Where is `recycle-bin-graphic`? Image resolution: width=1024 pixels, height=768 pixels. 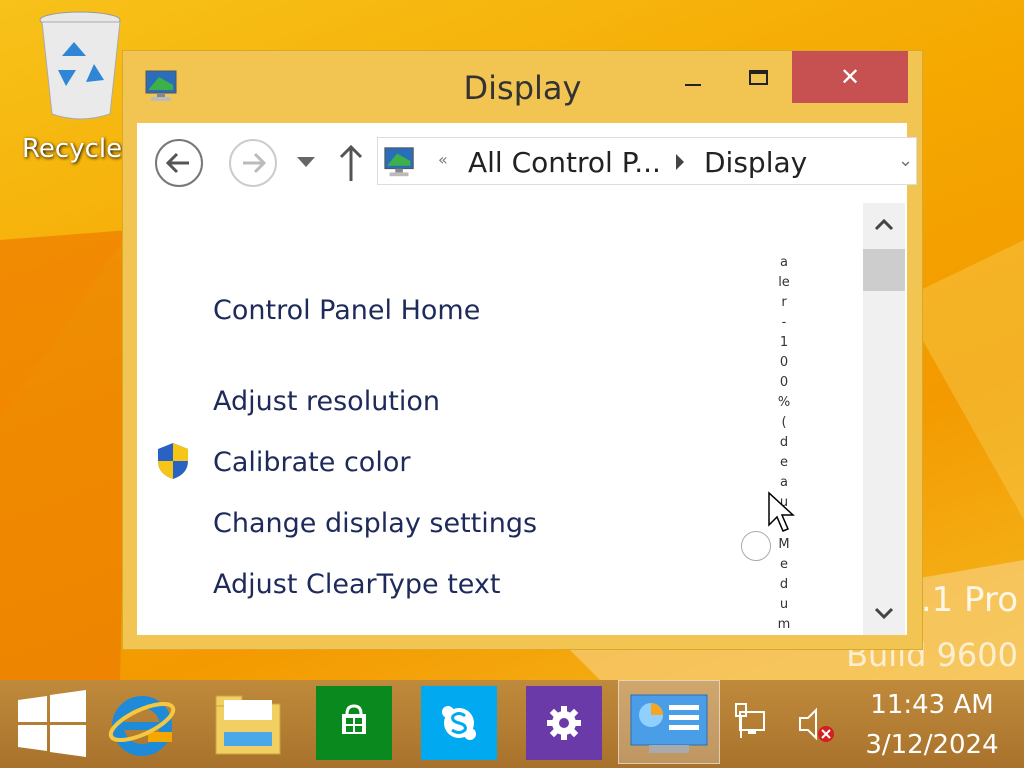 recycle-bin-graphic is located at coordinates (80, 65).